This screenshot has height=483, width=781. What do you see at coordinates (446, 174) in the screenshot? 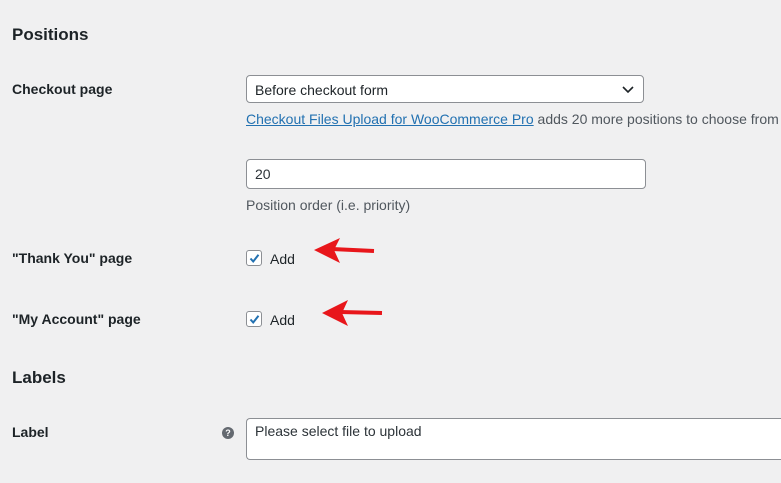
I see `position-order-input` at bounding box center [446, 174].